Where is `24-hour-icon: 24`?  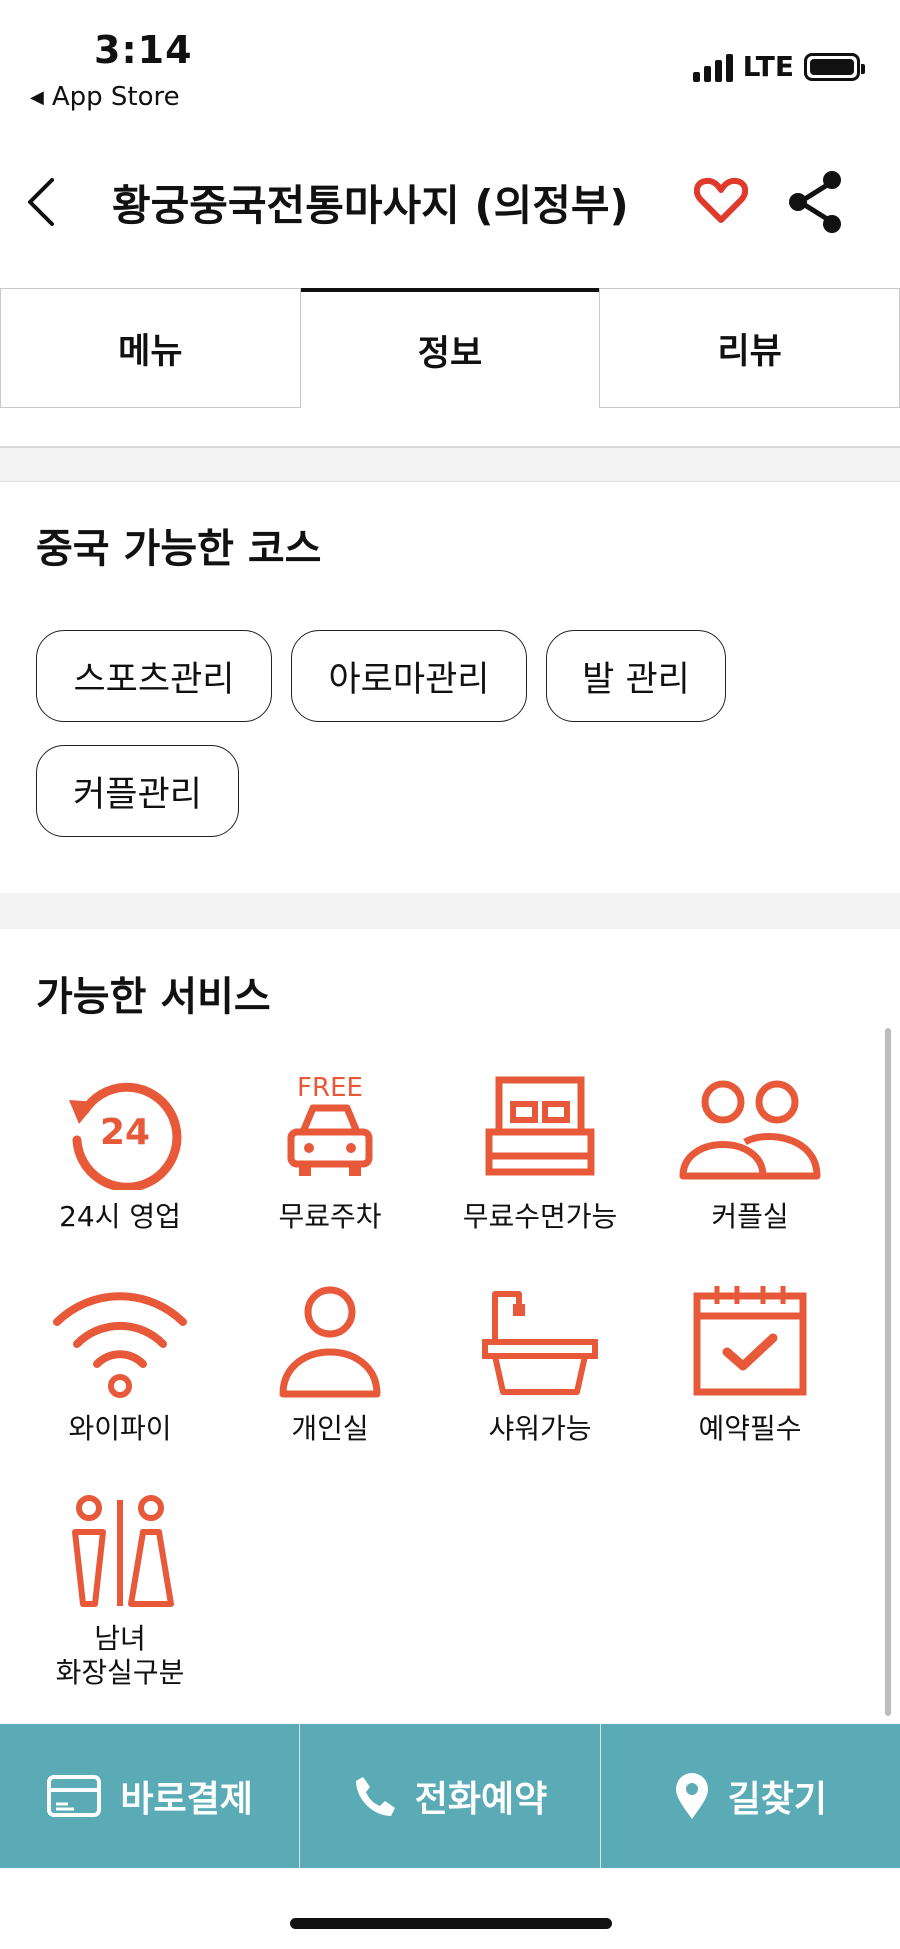
24-hour-icon: 24 is located at coordinates (125, 1136).